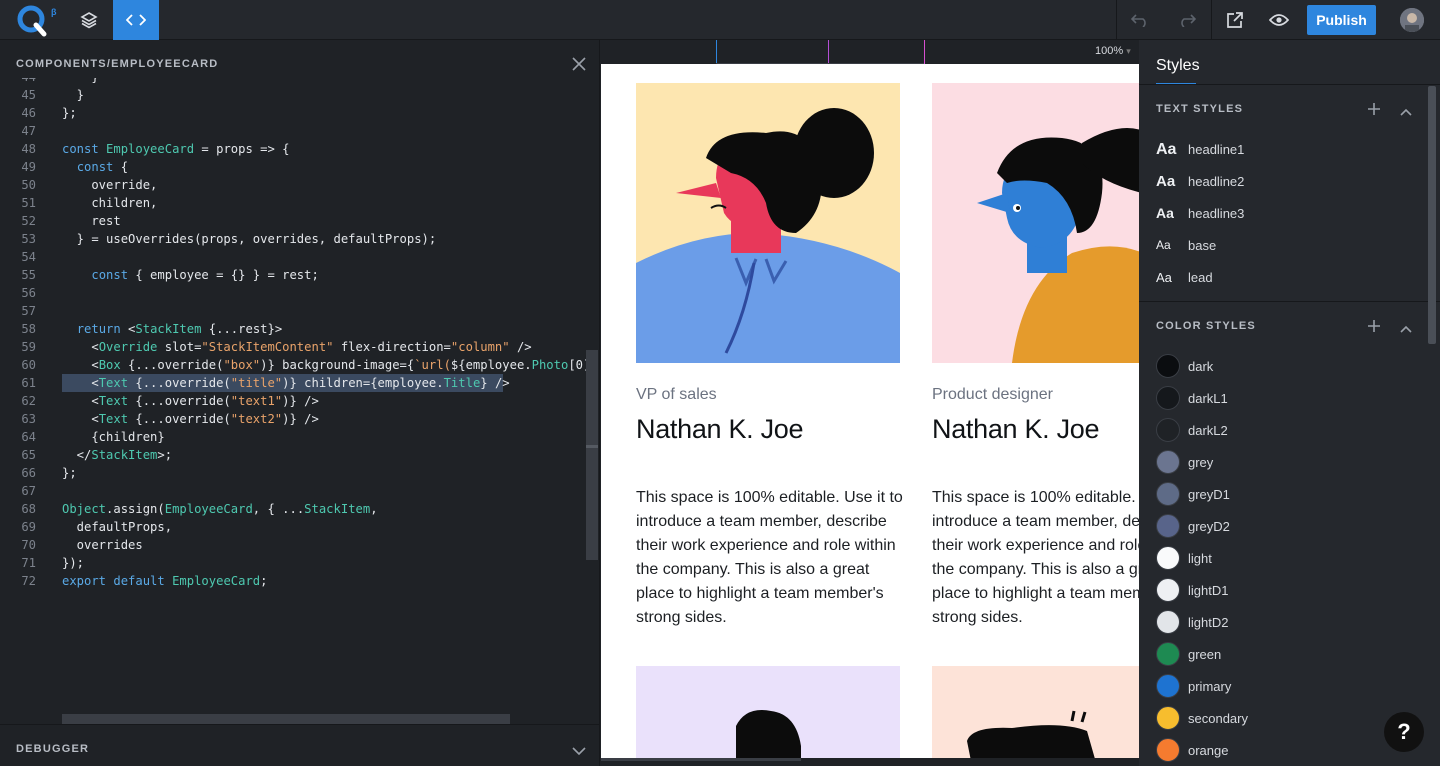  I want to click on color-style-item-darkL1: darkL1, so click(1286, 398).